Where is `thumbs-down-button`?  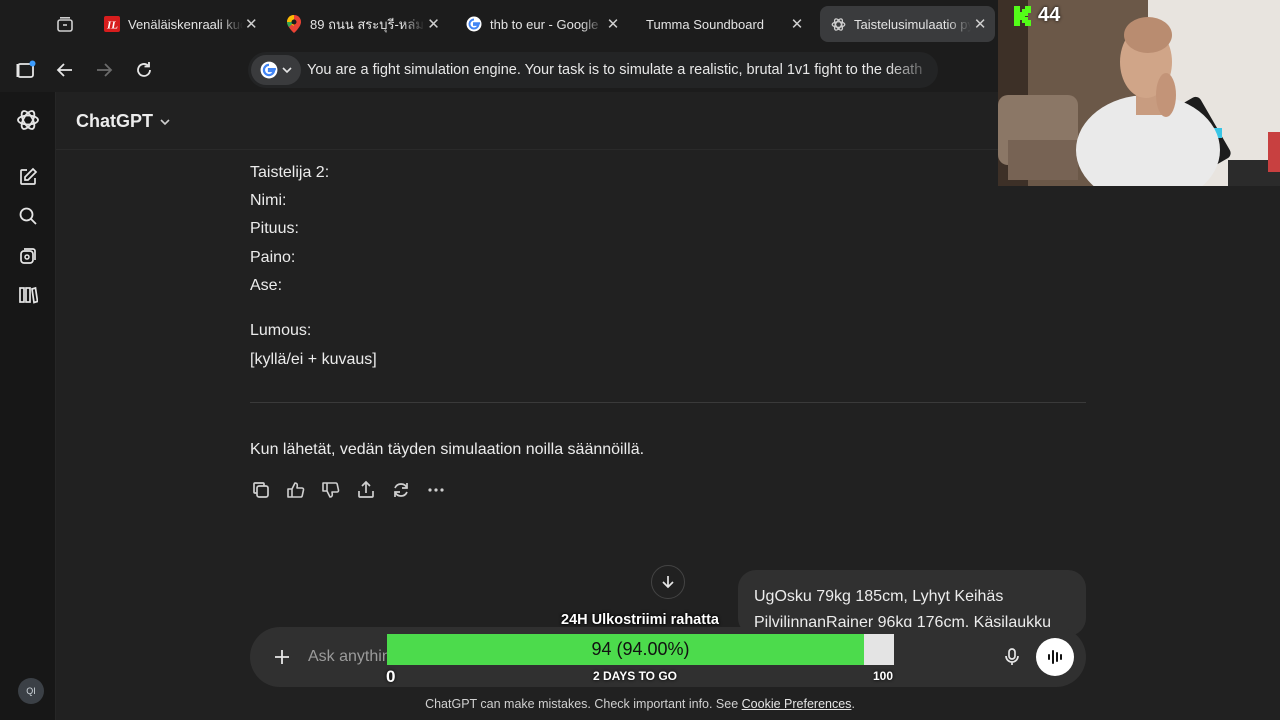
thumbs-down-button is located at coordinates (330, 489).